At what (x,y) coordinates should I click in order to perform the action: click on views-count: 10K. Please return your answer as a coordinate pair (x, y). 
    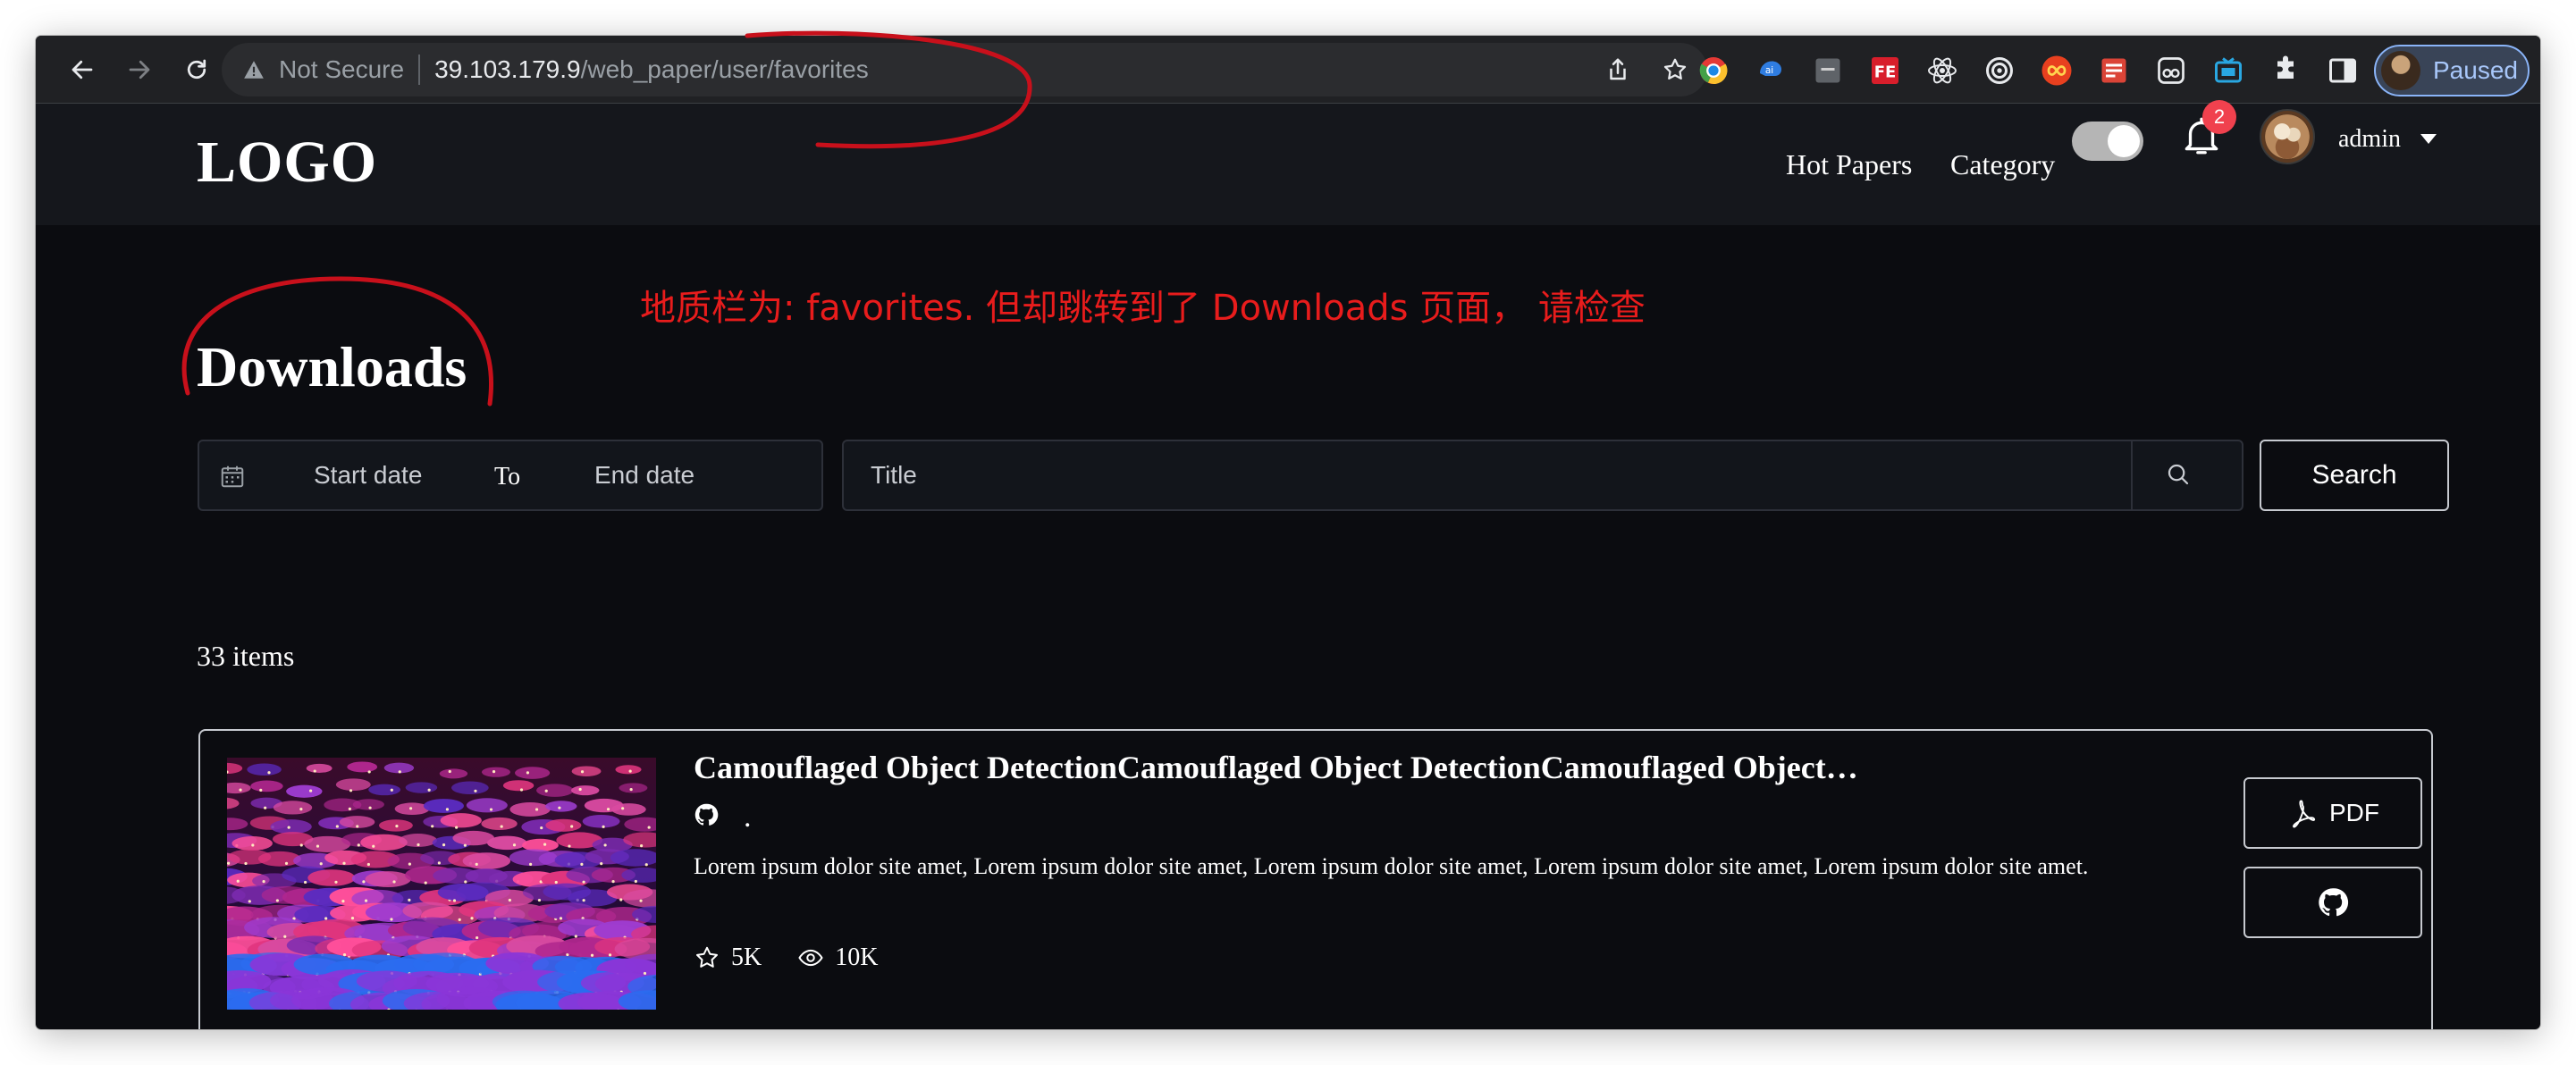
    Looking at the image, I should click on (857, 957).